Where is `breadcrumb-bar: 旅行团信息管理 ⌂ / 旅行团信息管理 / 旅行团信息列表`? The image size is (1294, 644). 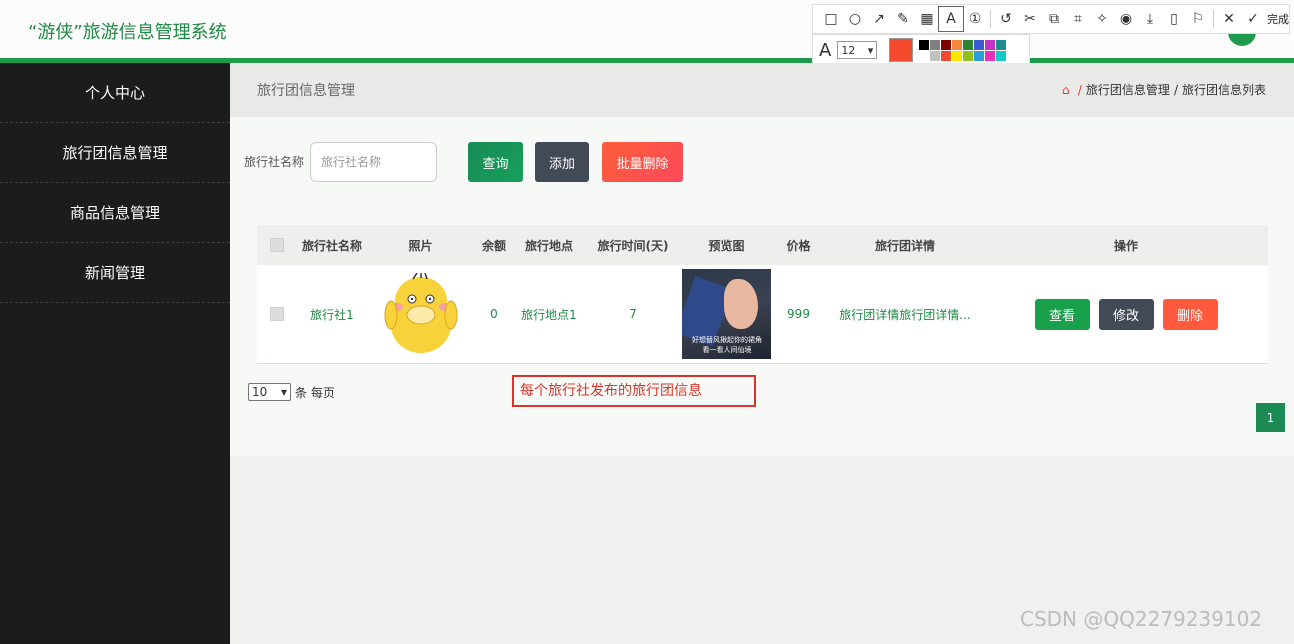 breadcrumb-bar: 旅行团信息管理 ⌂ / 旅行团信息管理 / 旅行团信息列表 is located at coordinates (762, 90).